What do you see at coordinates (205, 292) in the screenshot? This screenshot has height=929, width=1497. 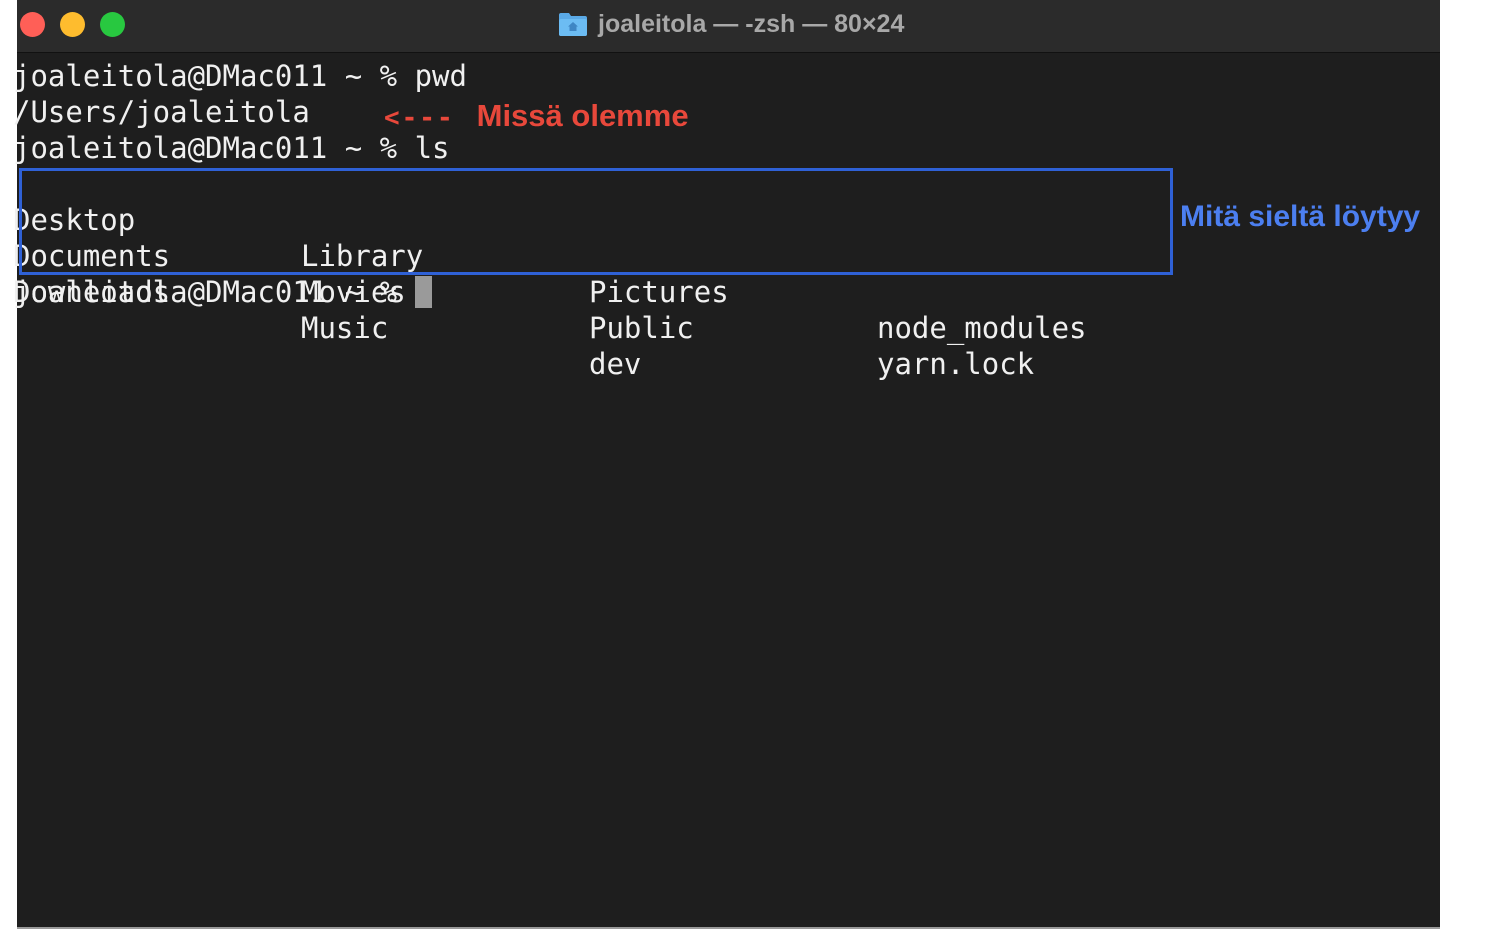 I see `prompt-text: joaleitola@DMac011 ~ %` at bounding box center [205, 292].